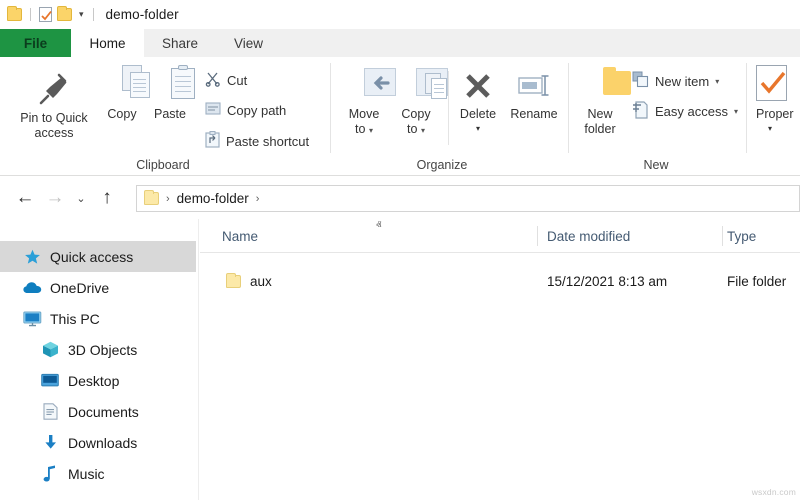 The image size is (800, 500). I want to click on paste-shortcut-label: Paste shortcut, so click(268, 141).